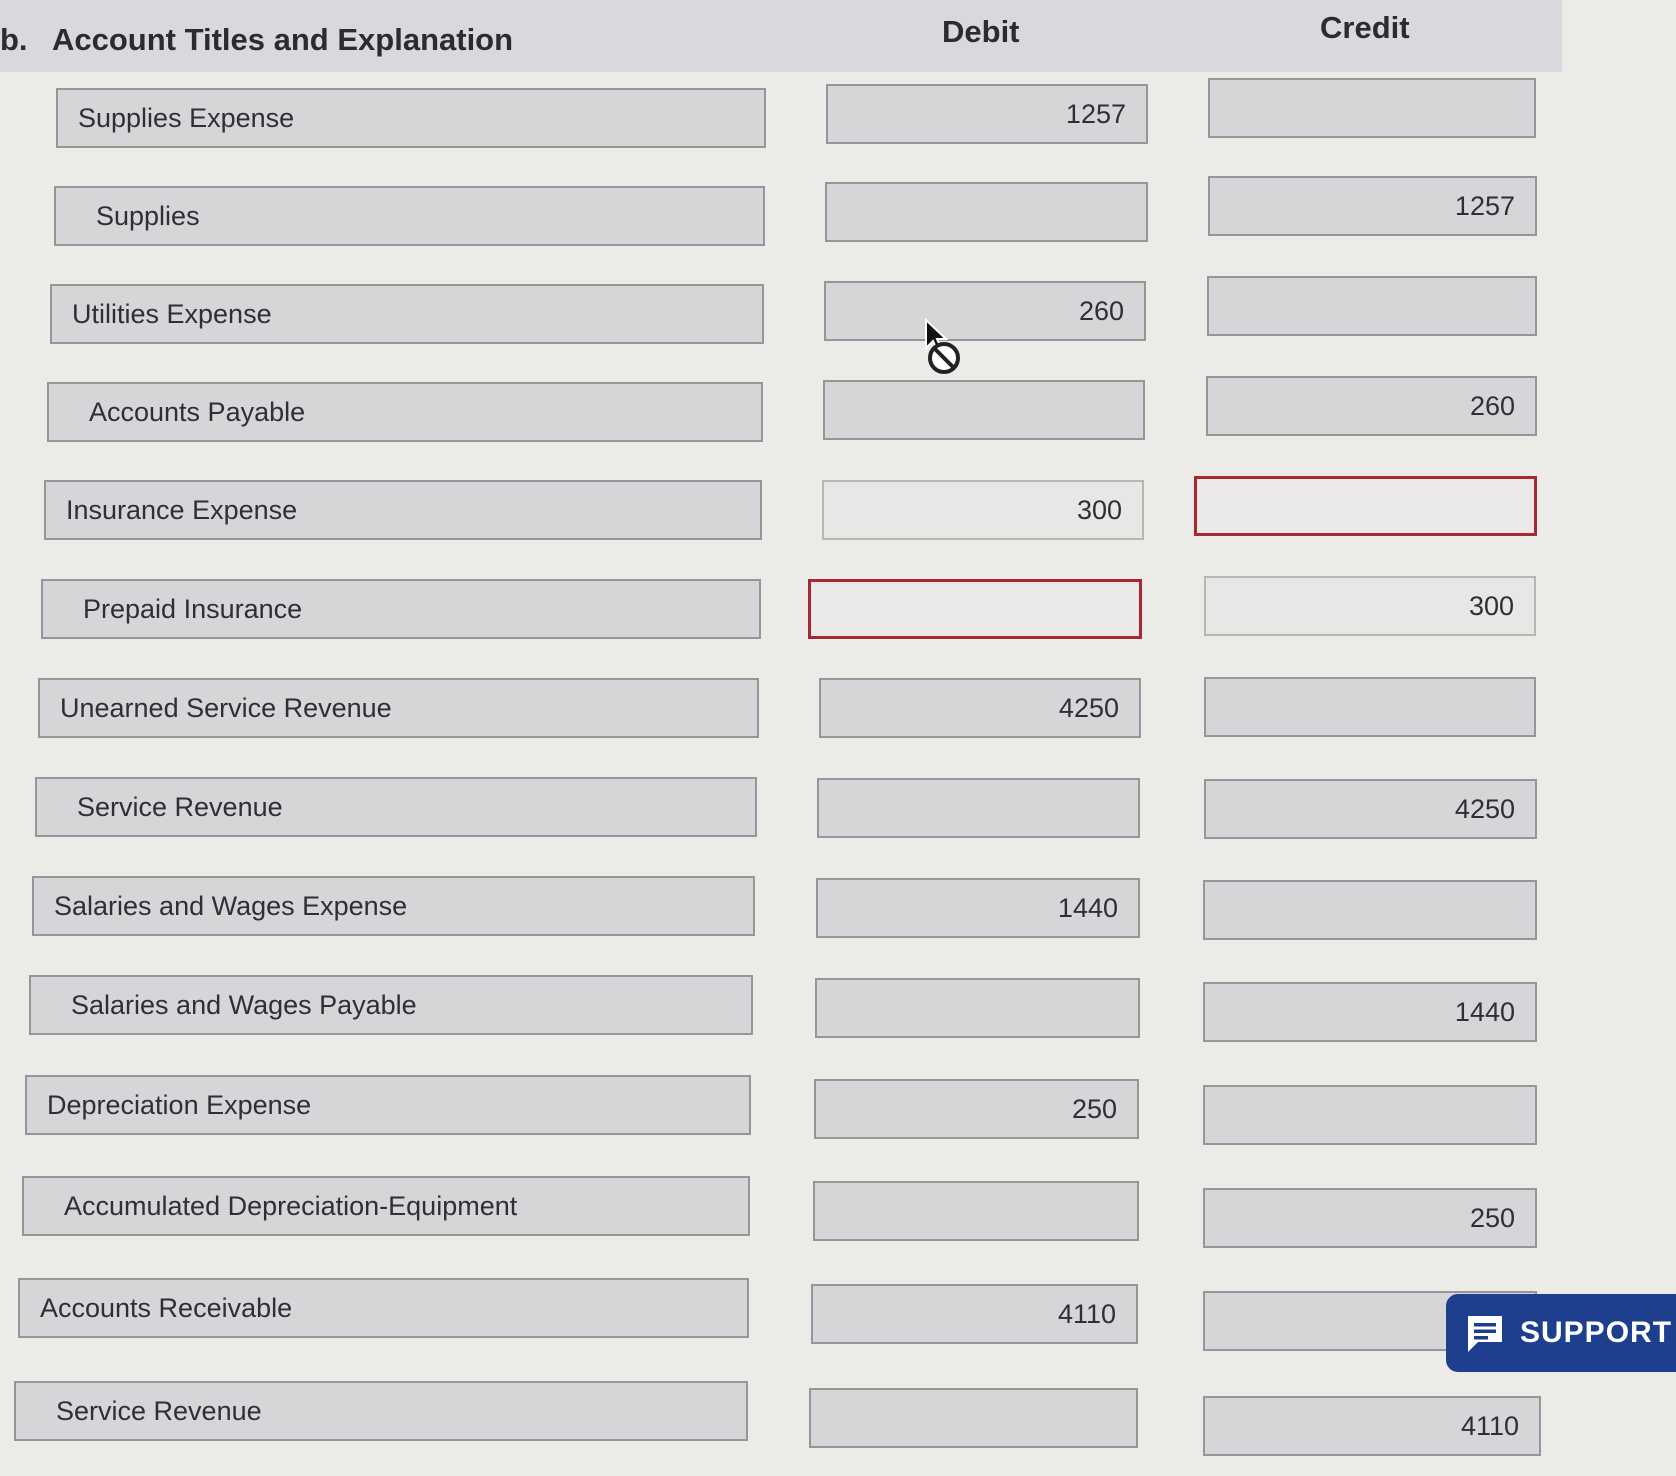 This screenshot has height=1476, width=1676. What do you see at coordinates (14, 39) in the screenshot?
I see `part-label: b.` at bounding box center [14, 39].